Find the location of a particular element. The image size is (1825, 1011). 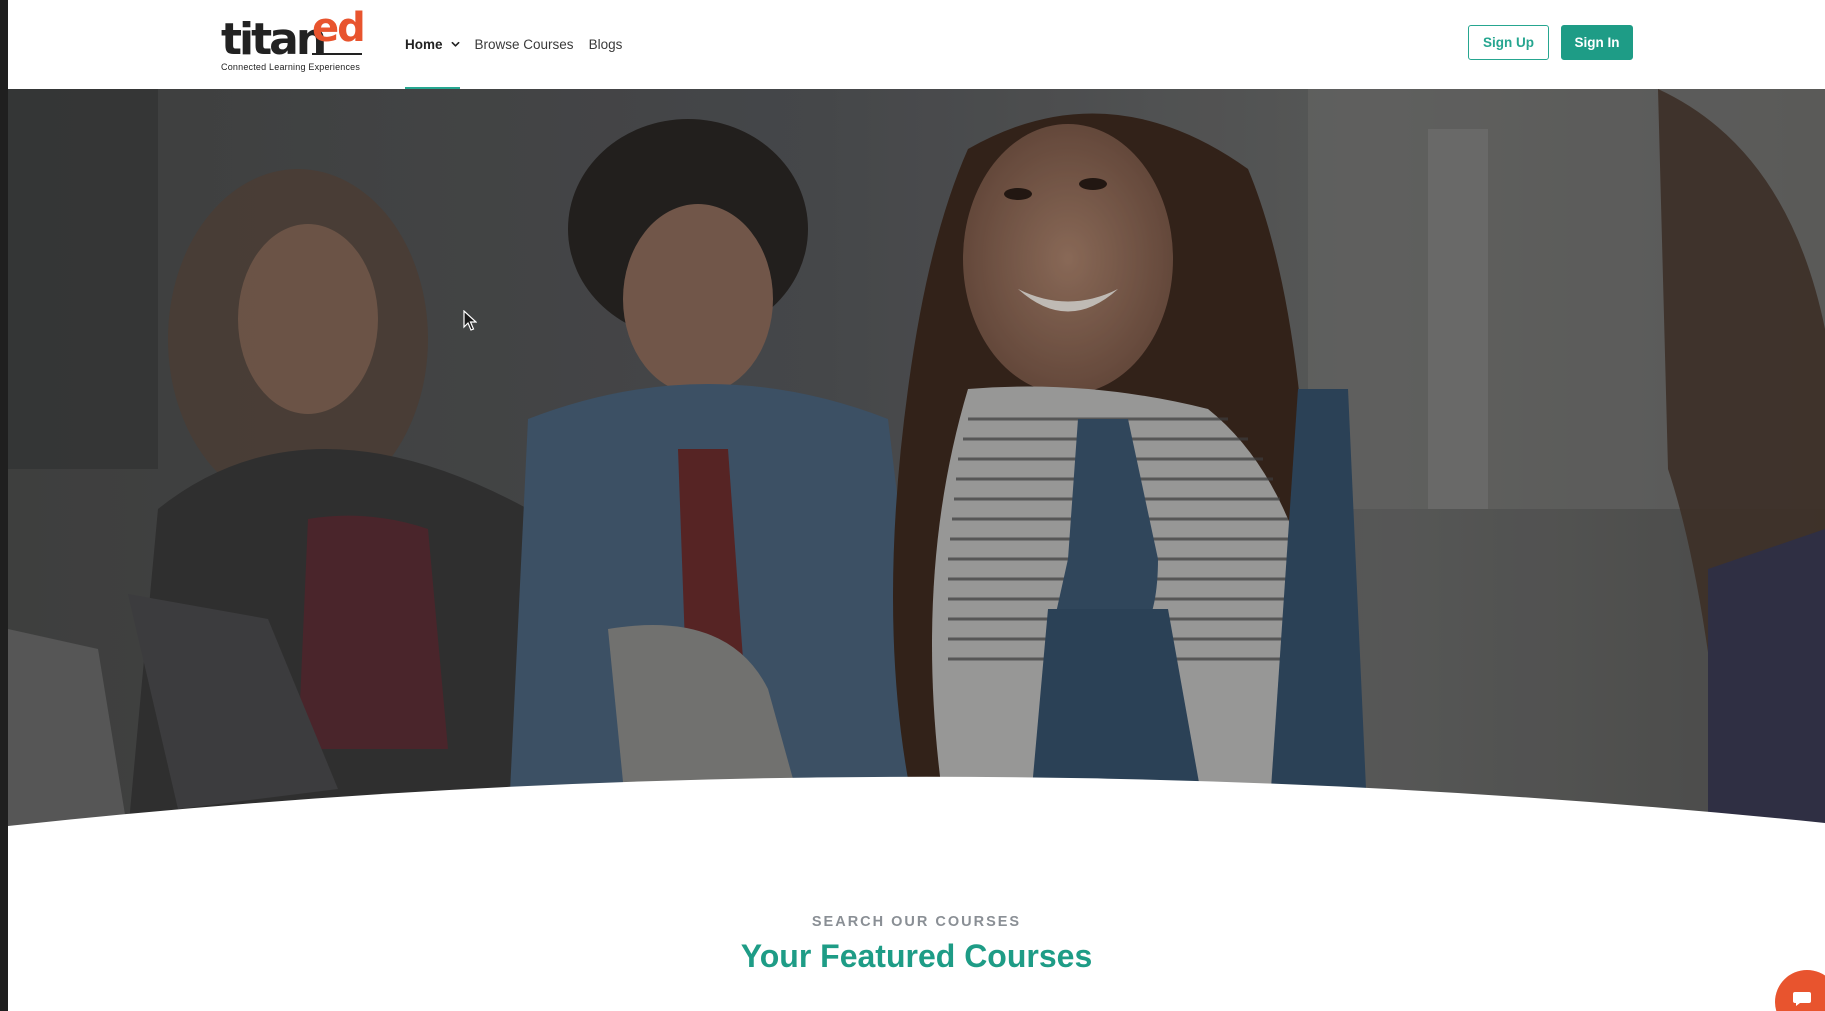

chat-button is located at coordinates (1800, 990).